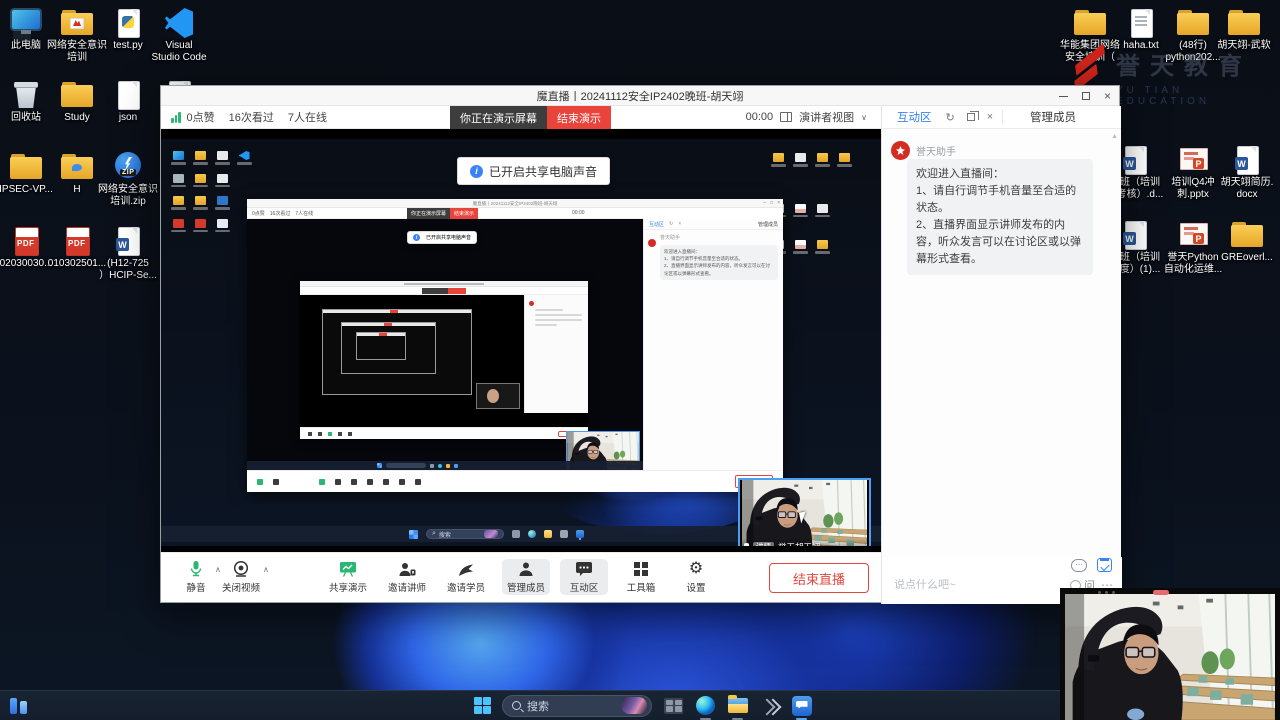 This screenshot has width=1280, height=720. What do you see at coordinates (584, 577) in the screenshot?
I see `interact-zone-button: 互动区` at bounding box center [584, 577].